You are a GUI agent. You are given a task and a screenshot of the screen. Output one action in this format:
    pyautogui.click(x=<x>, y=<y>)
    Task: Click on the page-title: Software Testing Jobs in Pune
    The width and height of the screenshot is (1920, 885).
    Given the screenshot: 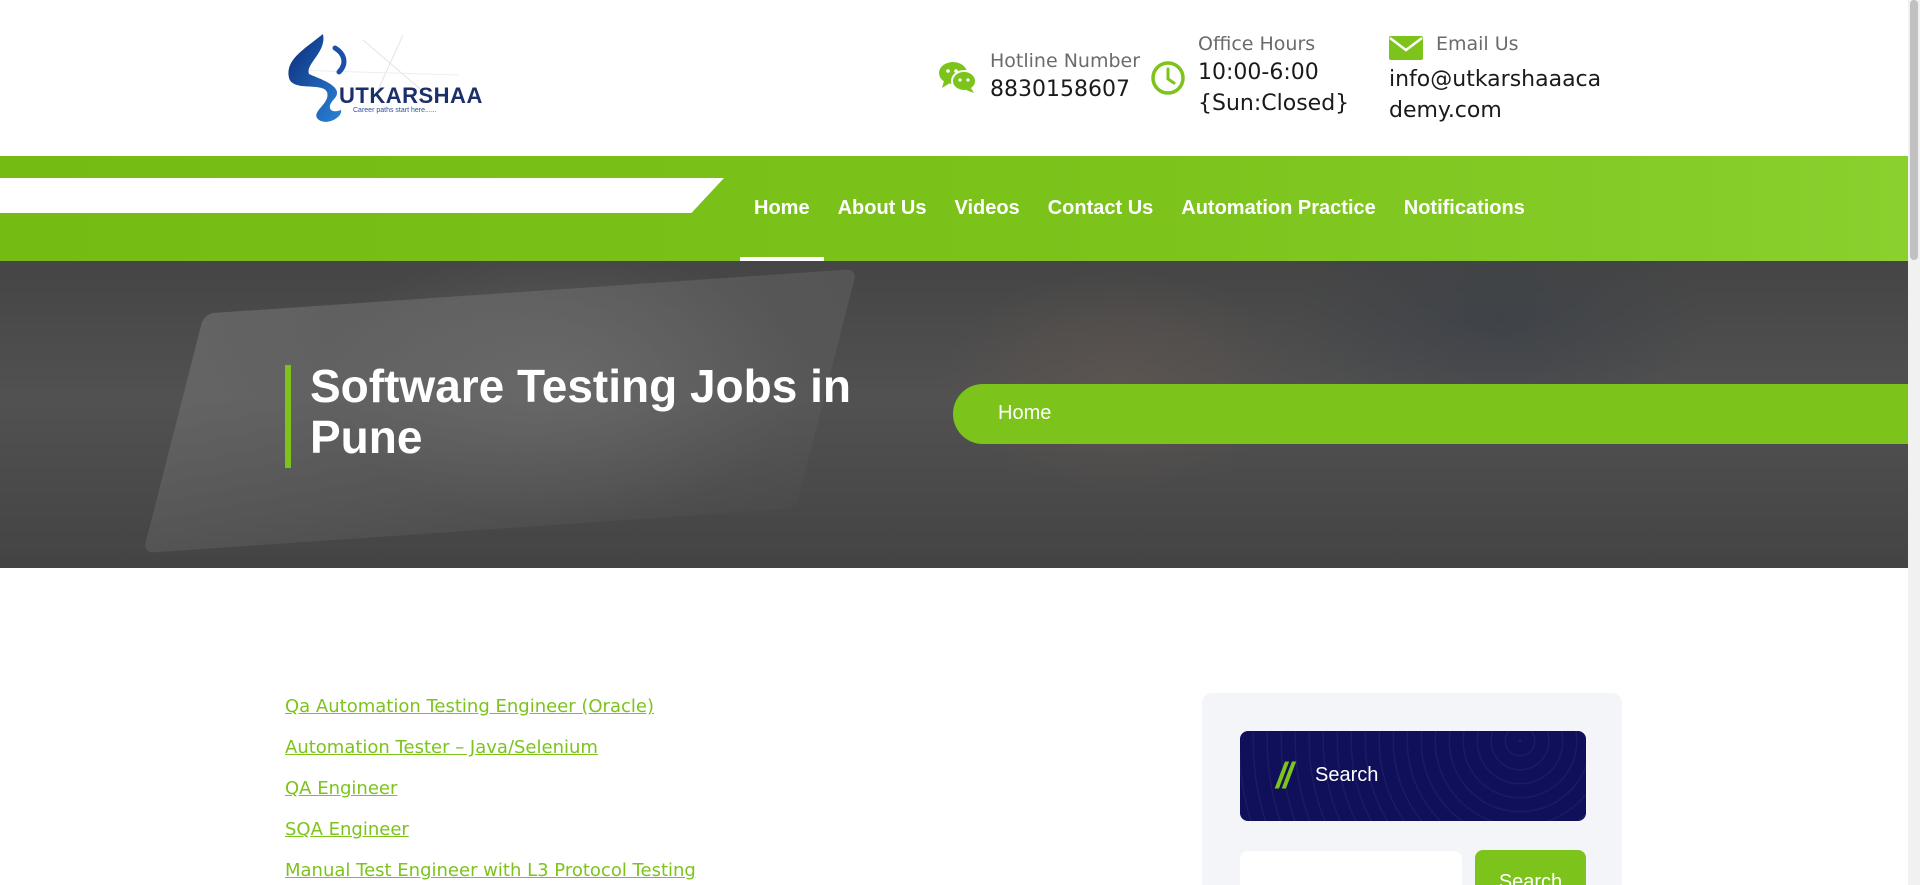 What is the action you would take?
    pyautogui.click(x=580, y=411)
    